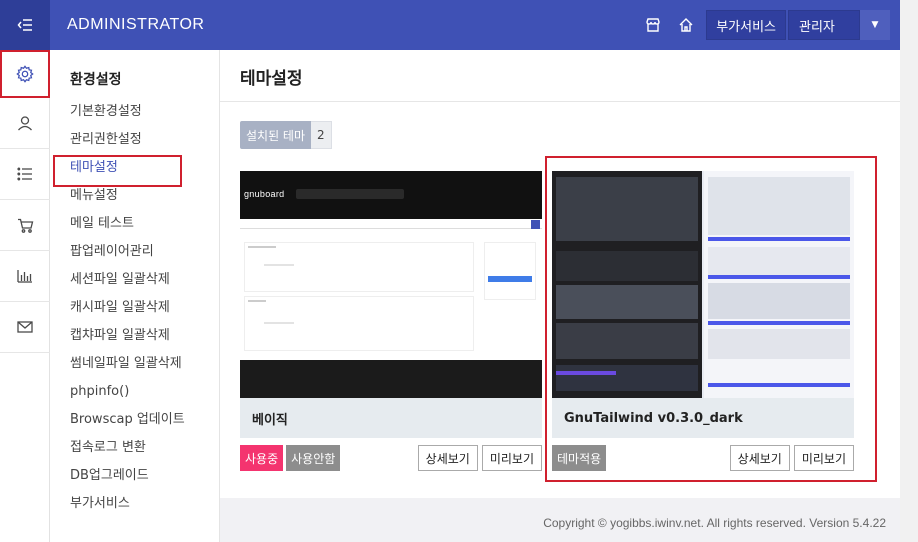 The image size is (918, 542). I want to click on top-bar: ADMINISTRATOR 부가서비스 관리자 ▼, so click(450, 25).